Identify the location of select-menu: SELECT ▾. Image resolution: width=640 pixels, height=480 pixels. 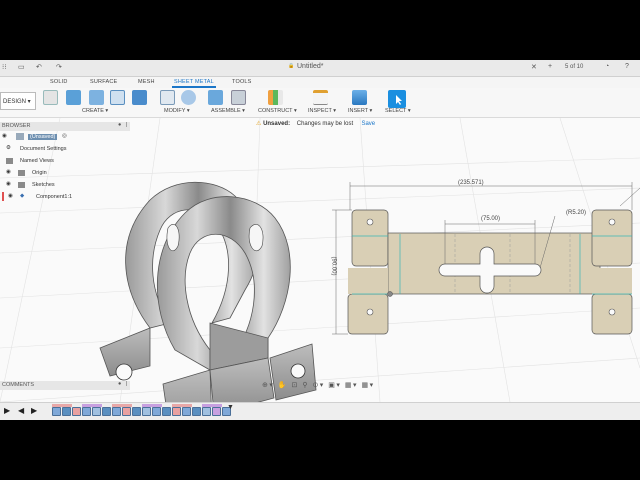
(398, 111).